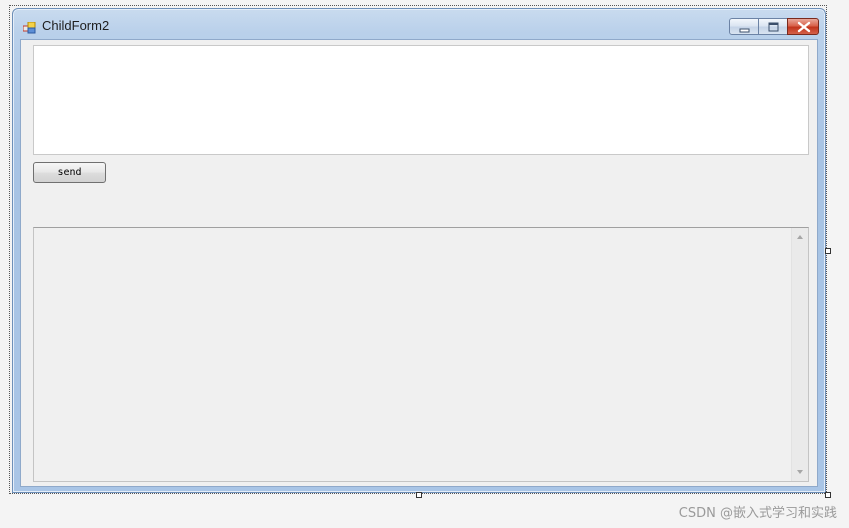 Image resolution: width=849 pixels, height=528 pixels. What do you see at coordinates (799, 354) in the screenshot?
I see `vertical-scrollbar` at bounding box center [799, 354].